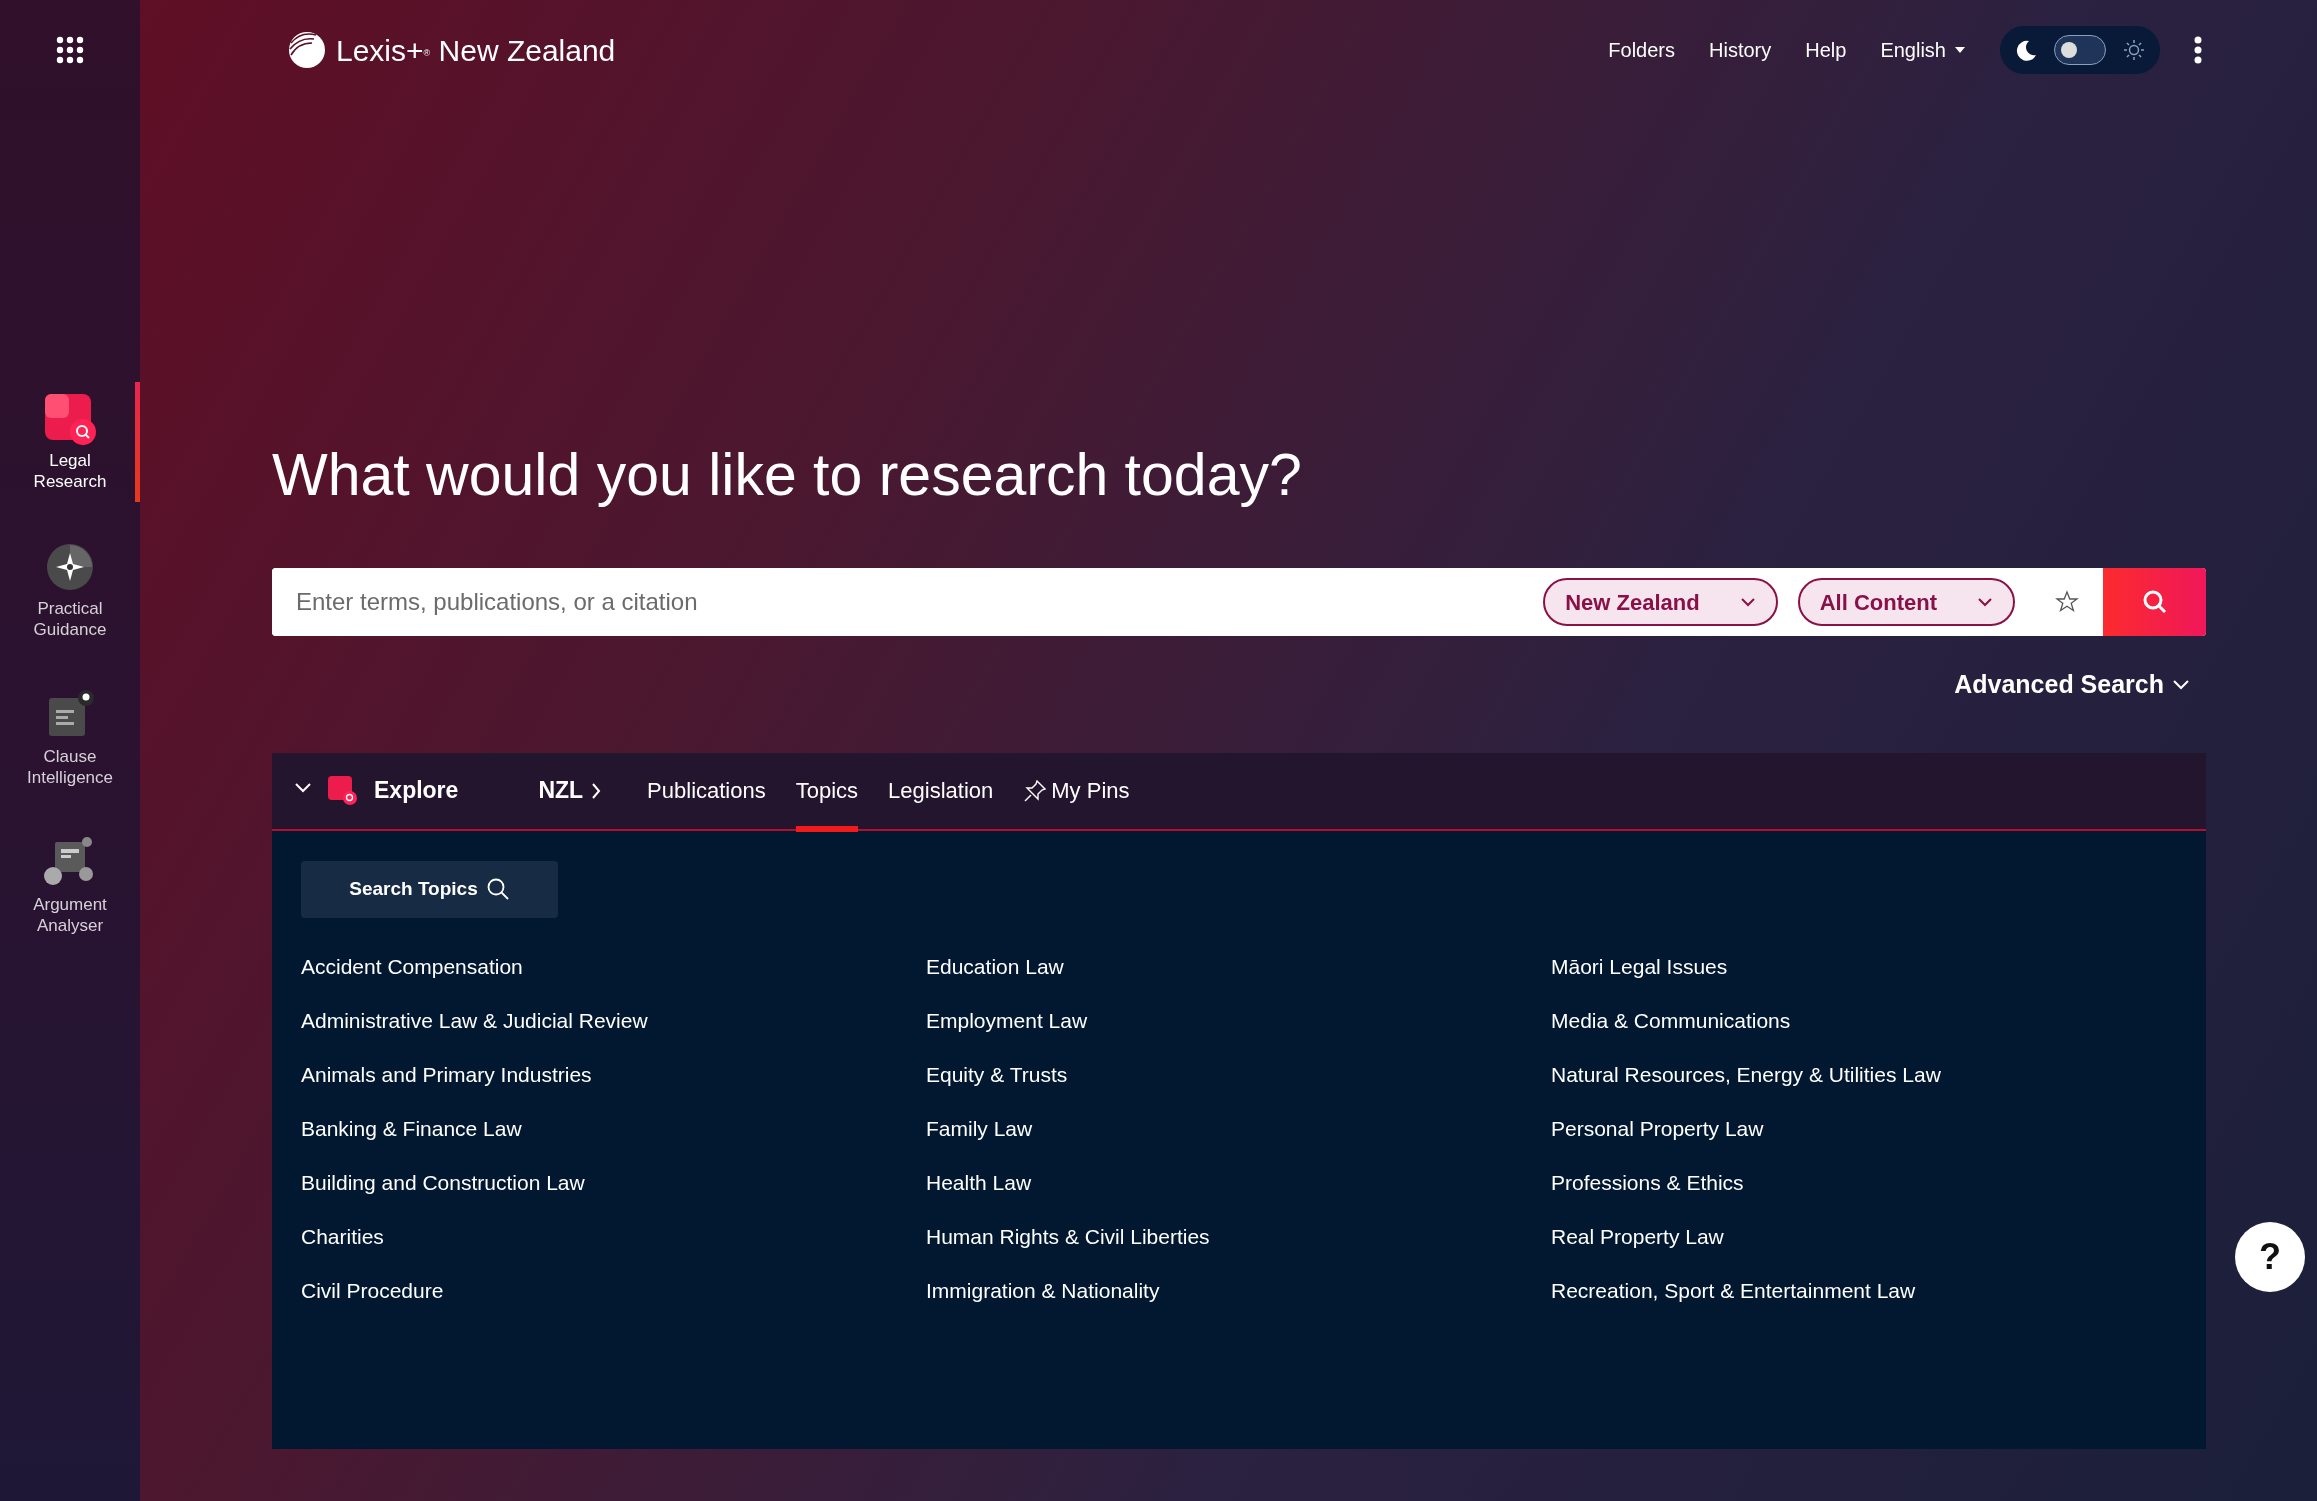 The height and width of the screenshot is (1501, 2317). I want to click on explore-title: Explore, so click(416, 791).